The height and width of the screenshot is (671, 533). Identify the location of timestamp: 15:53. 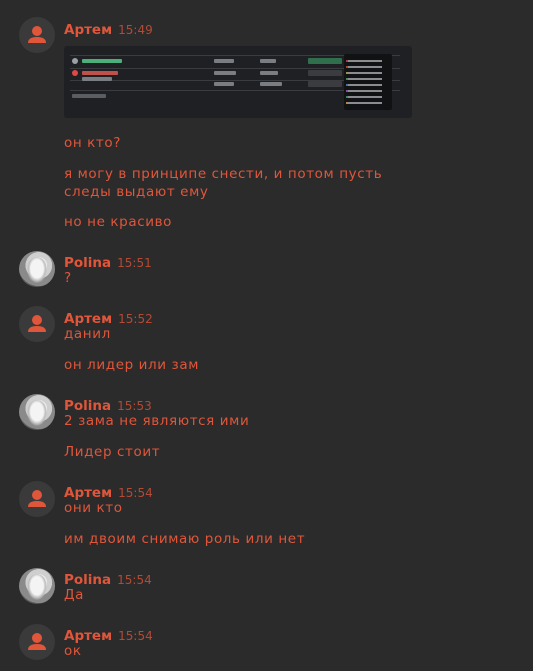
(134, 406).